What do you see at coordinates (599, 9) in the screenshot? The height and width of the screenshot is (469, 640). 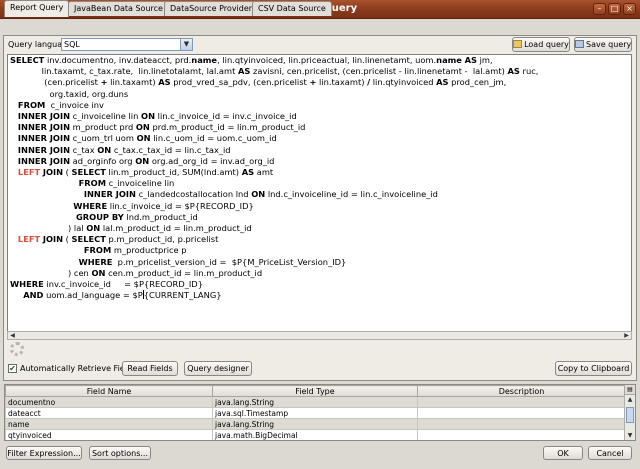 I see `minimize-icon: –` at bounding box center [599, 9].